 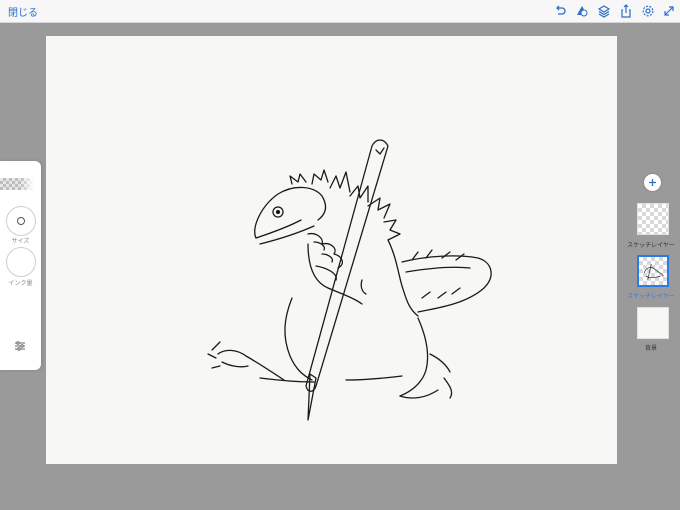 What do you see at coordinates (23, 11) in the screenshot?
I see `close-button: 閉じる` at bounding box center [23, 11].